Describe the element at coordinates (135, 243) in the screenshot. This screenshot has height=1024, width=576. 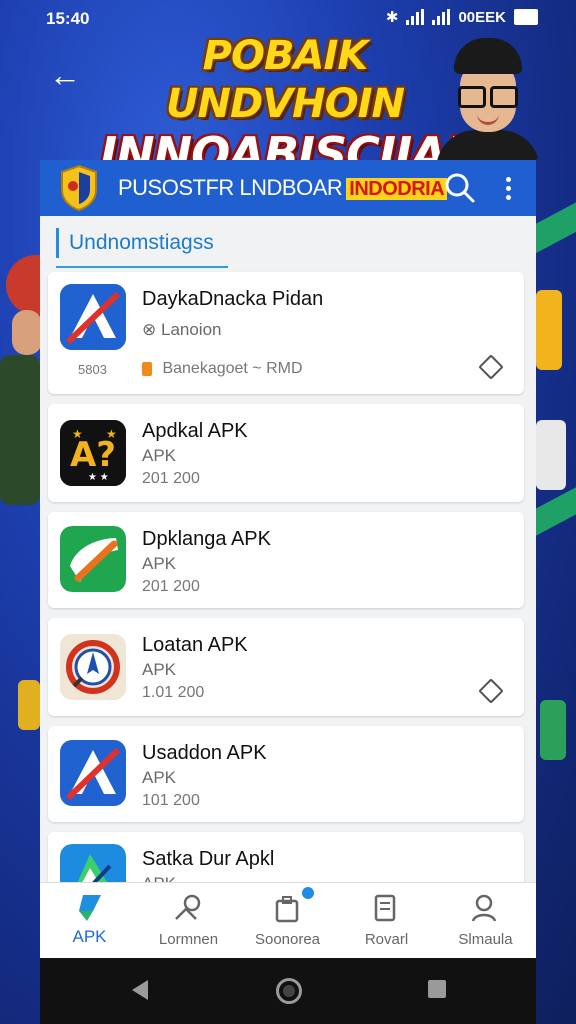
I see `section-title: Undnomstiagss` at that location.